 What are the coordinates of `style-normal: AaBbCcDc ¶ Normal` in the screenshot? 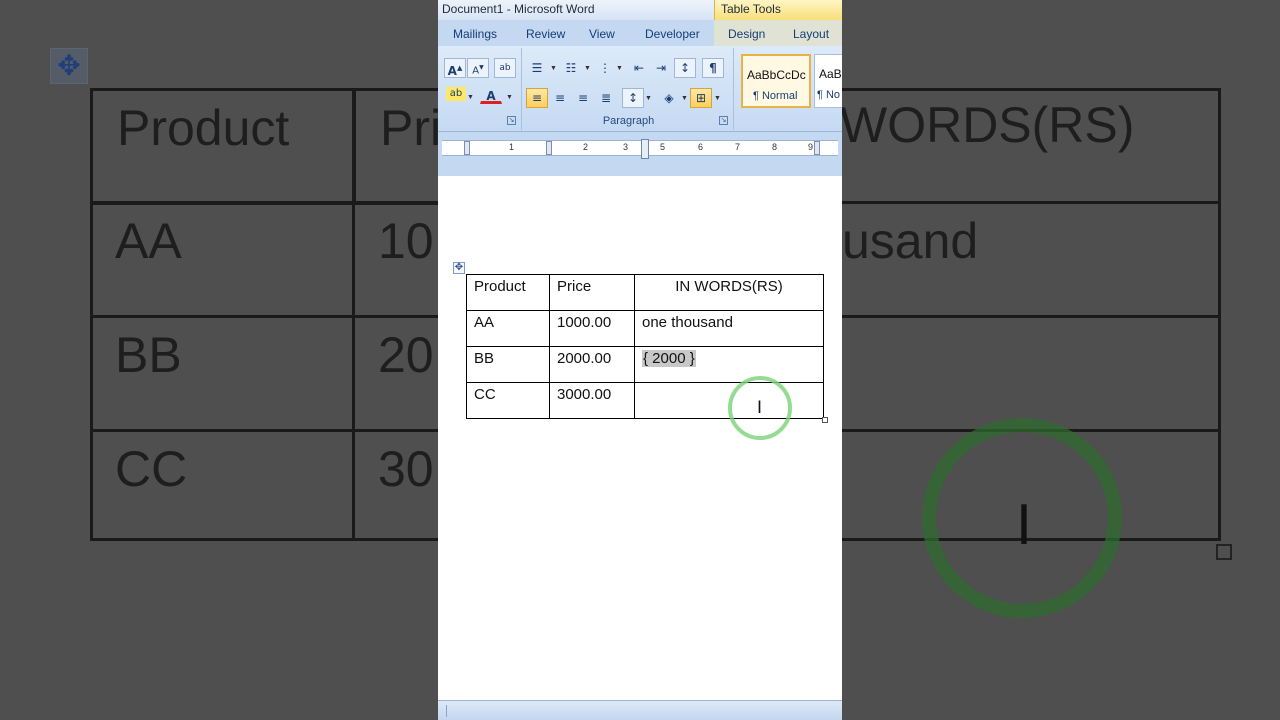 It's located at (776, 81).